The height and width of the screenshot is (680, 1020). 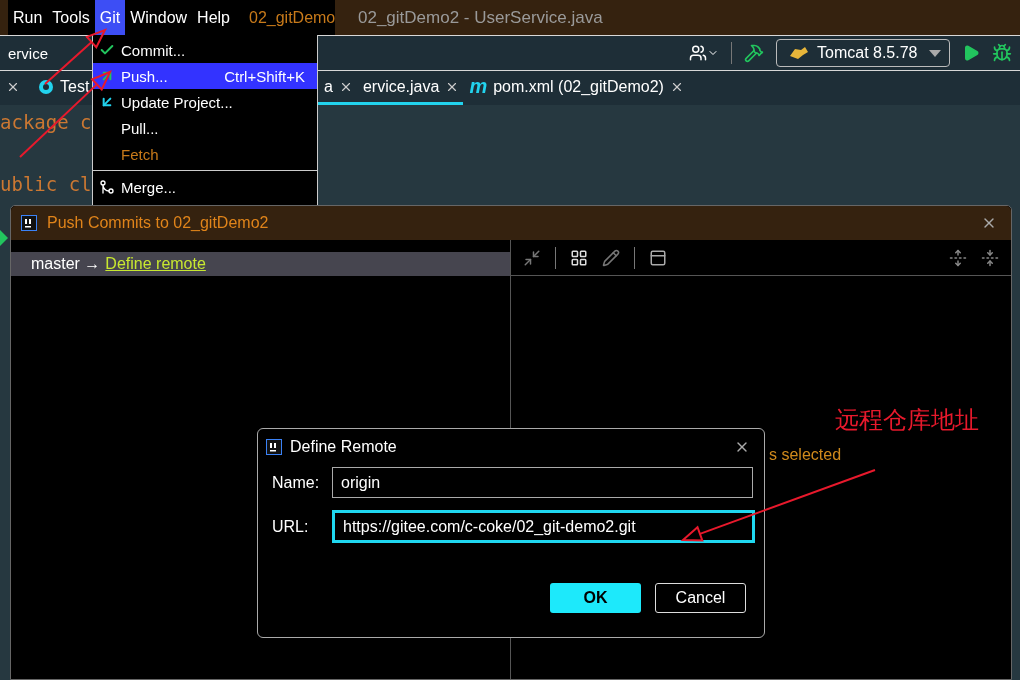 I want to click on dialog-title: Push Commits to 02_gitDemo2, so click(x=158, y=223).